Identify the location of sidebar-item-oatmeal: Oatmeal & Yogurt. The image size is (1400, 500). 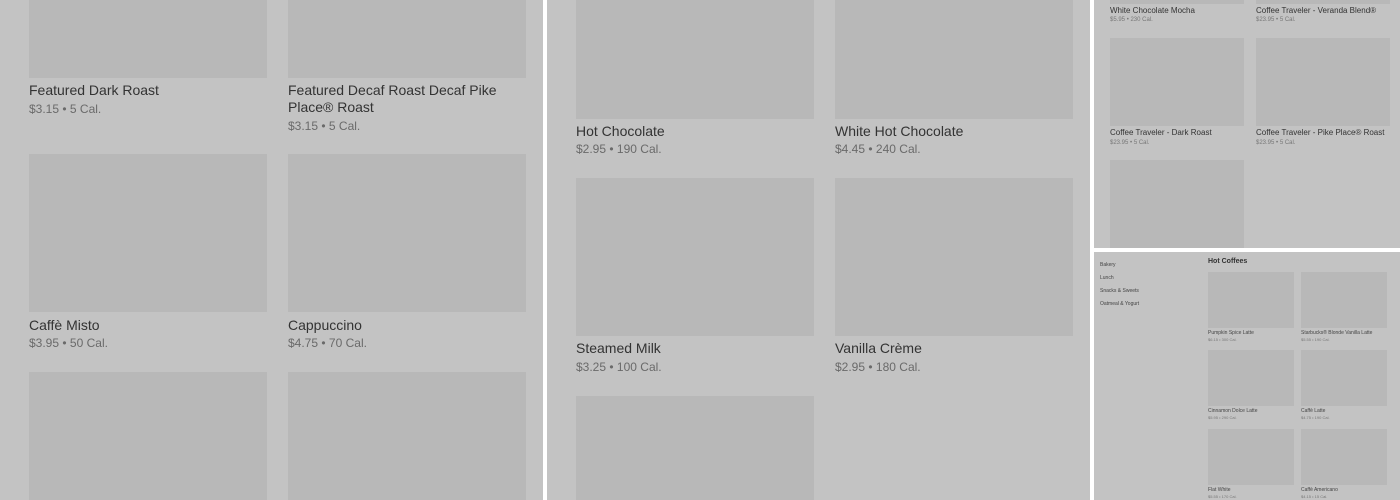
(1119, 304).